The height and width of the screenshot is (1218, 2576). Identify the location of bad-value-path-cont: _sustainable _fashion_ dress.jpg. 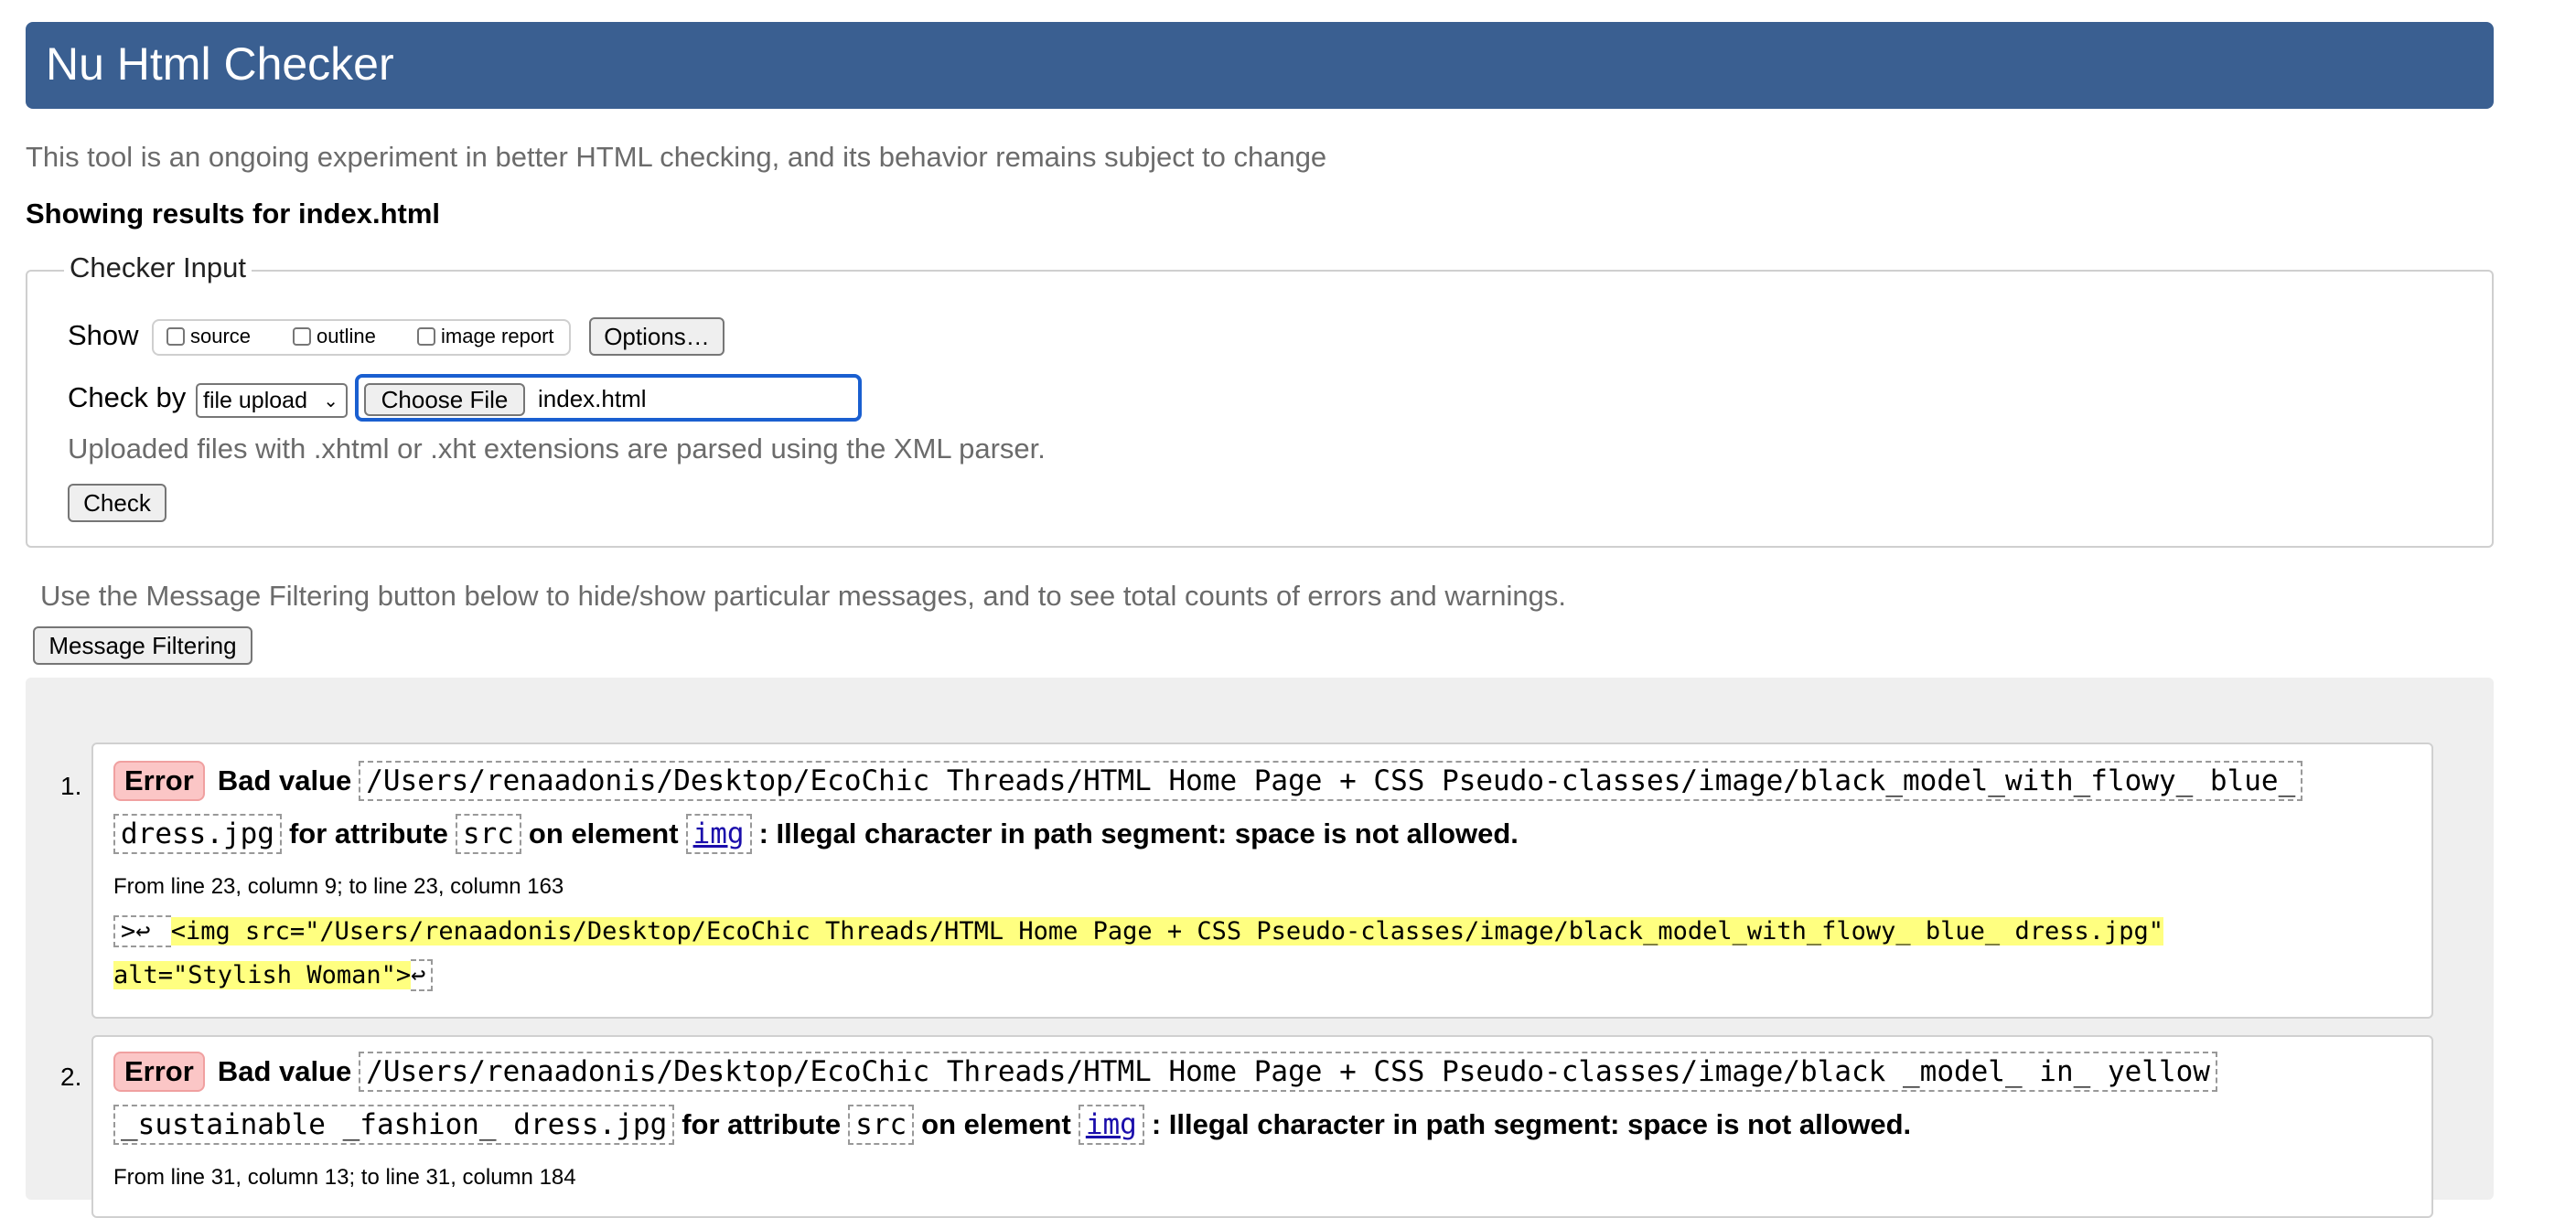
(394, 1125).